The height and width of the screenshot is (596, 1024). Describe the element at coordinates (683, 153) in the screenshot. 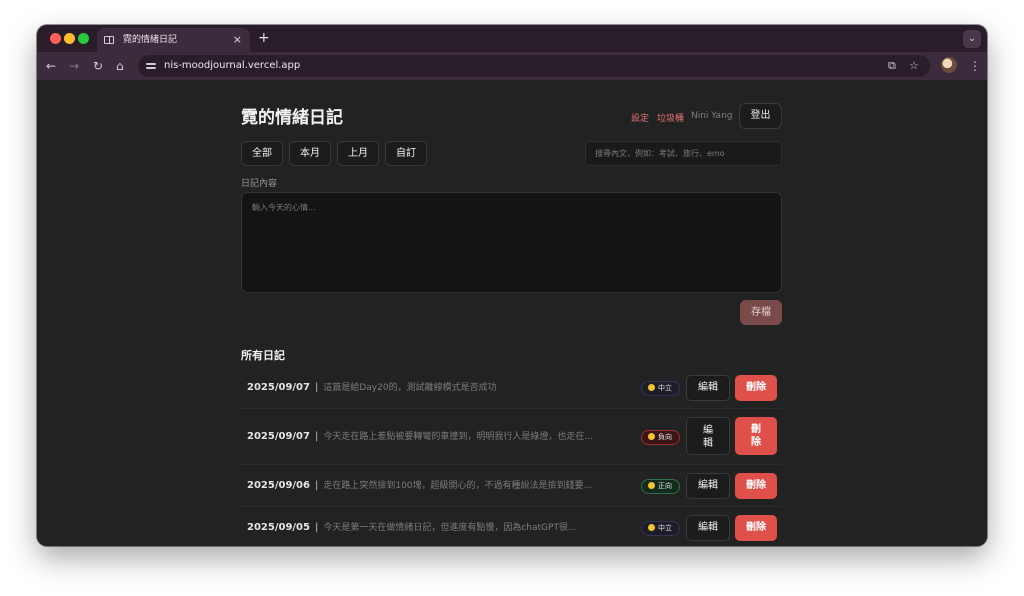

I see `search-input` at that location.